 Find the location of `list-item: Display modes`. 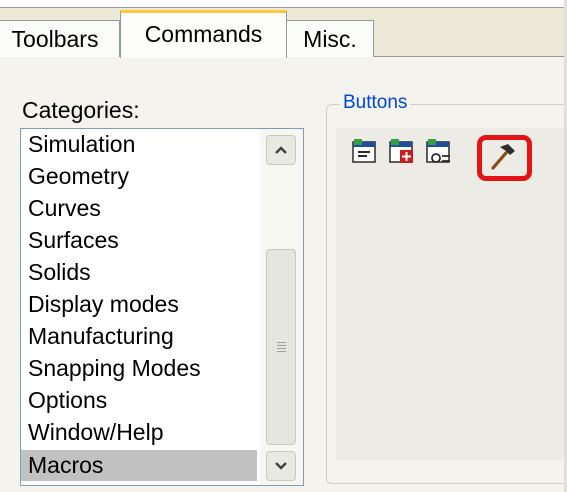

list-item: Display modes is located at coordinates (139, 304).